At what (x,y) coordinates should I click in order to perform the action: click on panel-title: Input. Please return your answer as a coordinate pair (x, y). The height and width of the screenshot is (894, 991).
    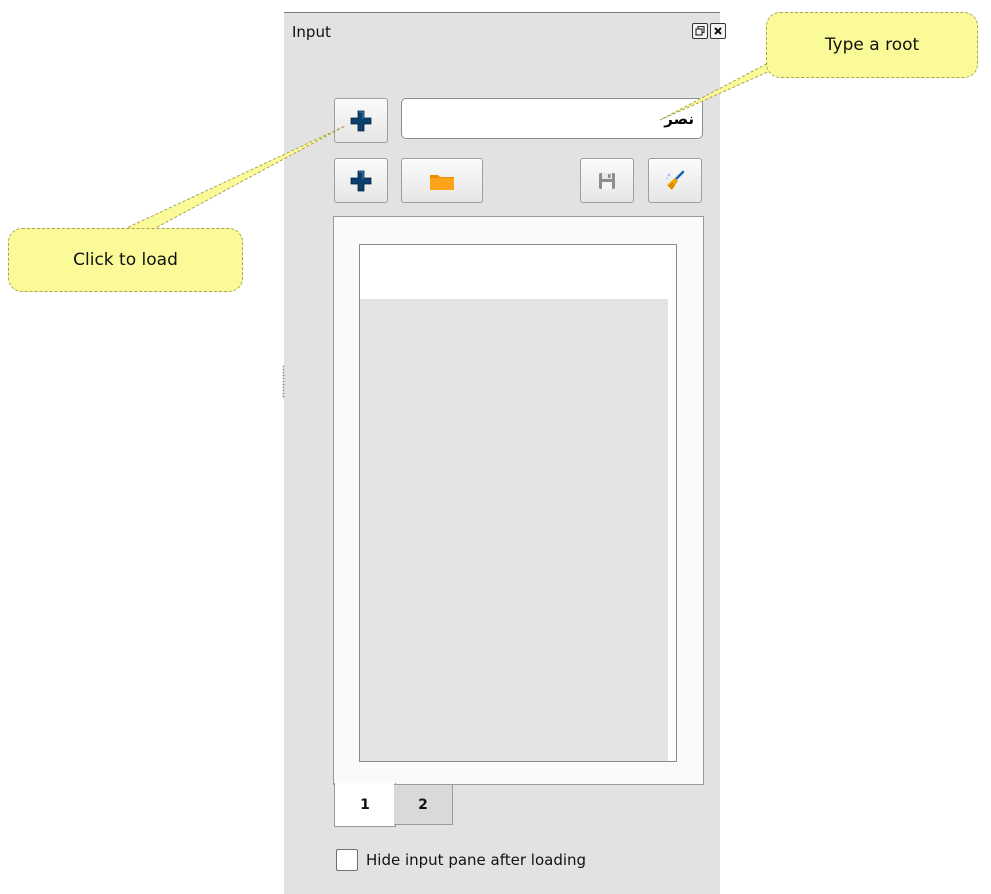
    Looking at the image, I should click on (311, 32).